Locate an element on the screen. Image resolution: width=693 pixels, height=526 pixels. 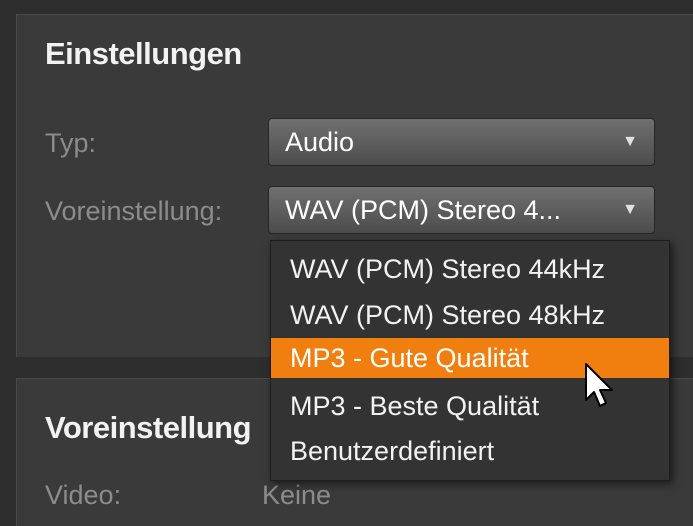
preset-select: WAV (PCM) Stereo 4... ▼ is located at coordinates (461, 210).